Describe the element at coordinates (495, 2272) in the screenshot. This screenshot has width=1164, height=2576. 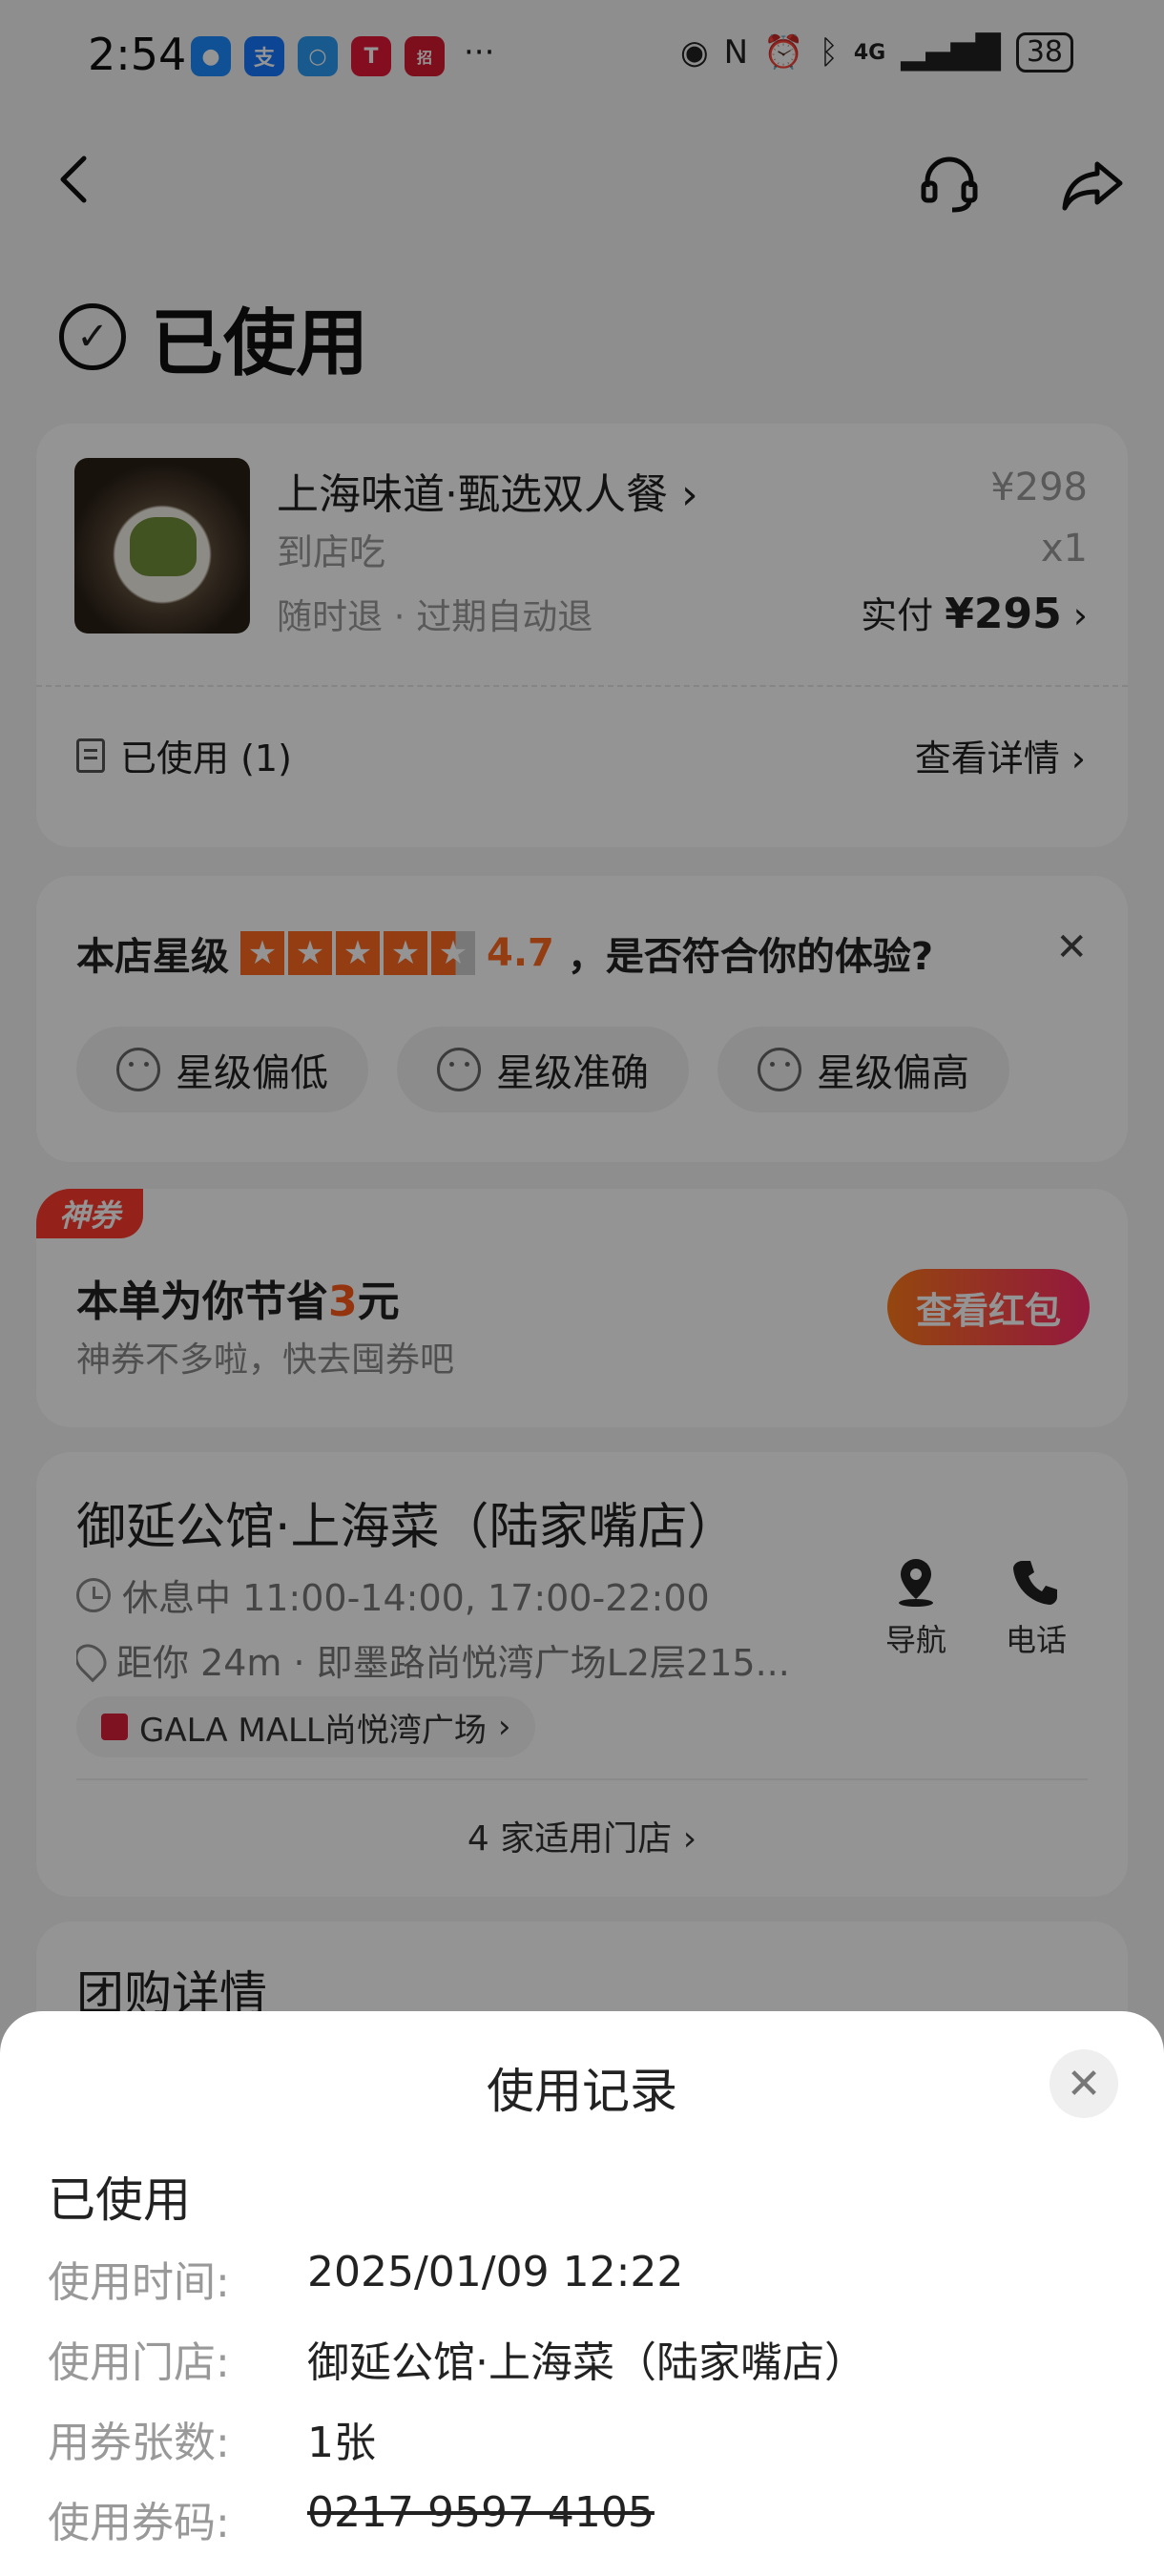
I see `record-value: 2025/01/09 12:22` at that location.